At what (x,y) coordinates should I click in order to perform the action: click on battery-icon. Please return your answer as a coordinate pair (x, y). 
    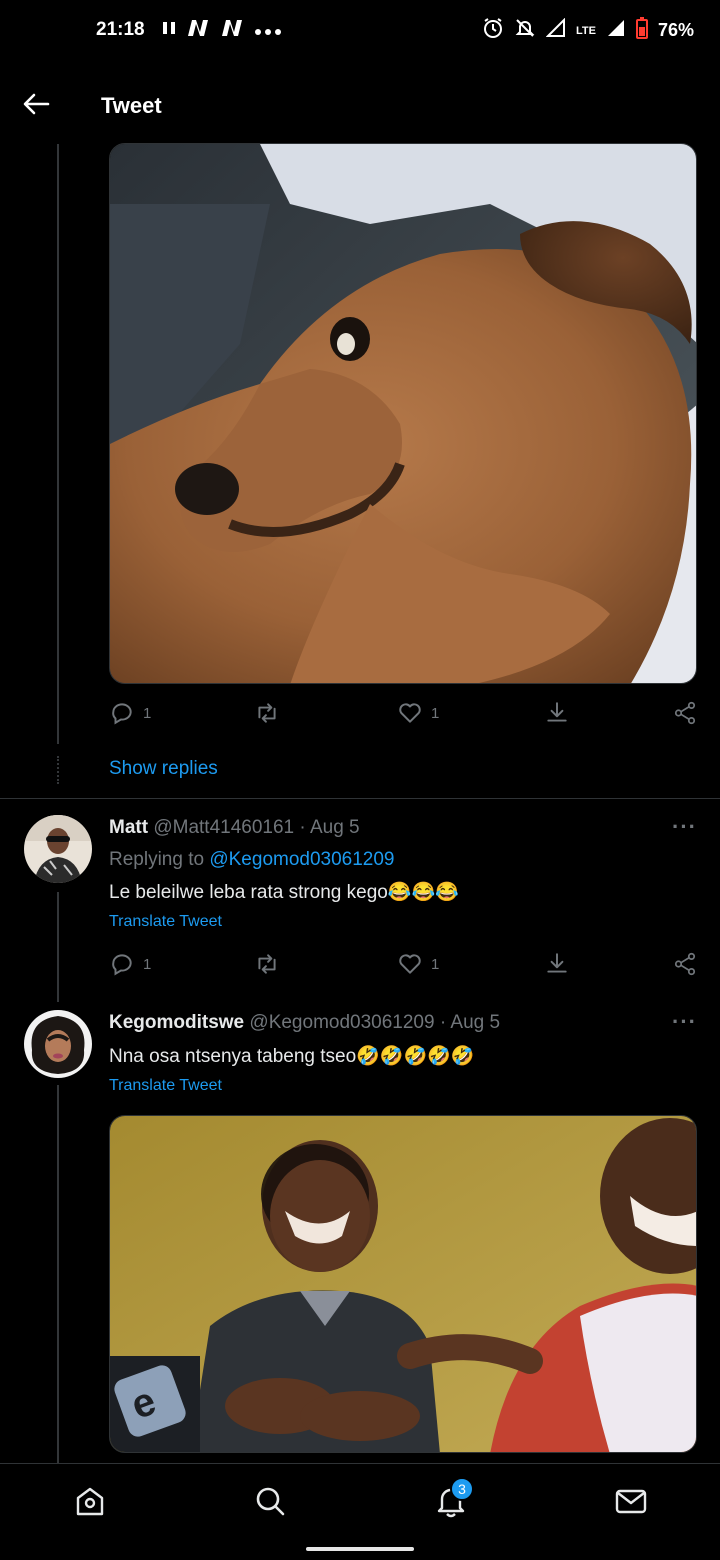
    Looking at the image, I should click on (641, 30).